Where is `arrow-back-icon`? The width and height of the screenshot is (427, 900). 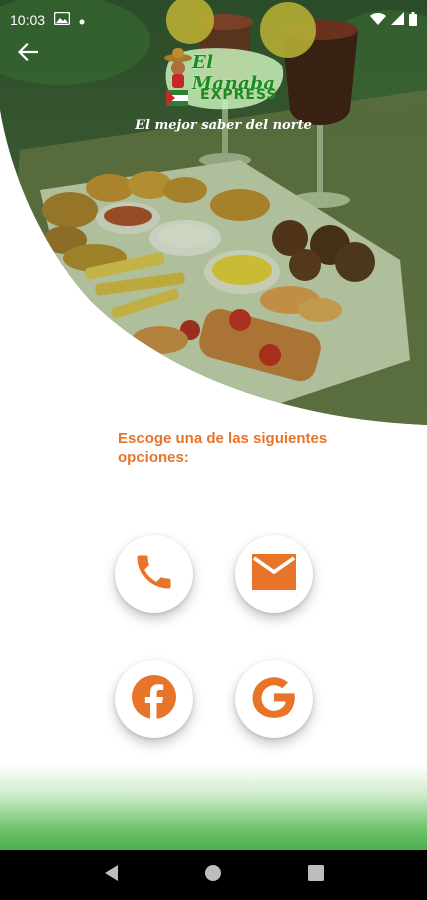
arrow-back-icon is located at coordinates (28, 54).